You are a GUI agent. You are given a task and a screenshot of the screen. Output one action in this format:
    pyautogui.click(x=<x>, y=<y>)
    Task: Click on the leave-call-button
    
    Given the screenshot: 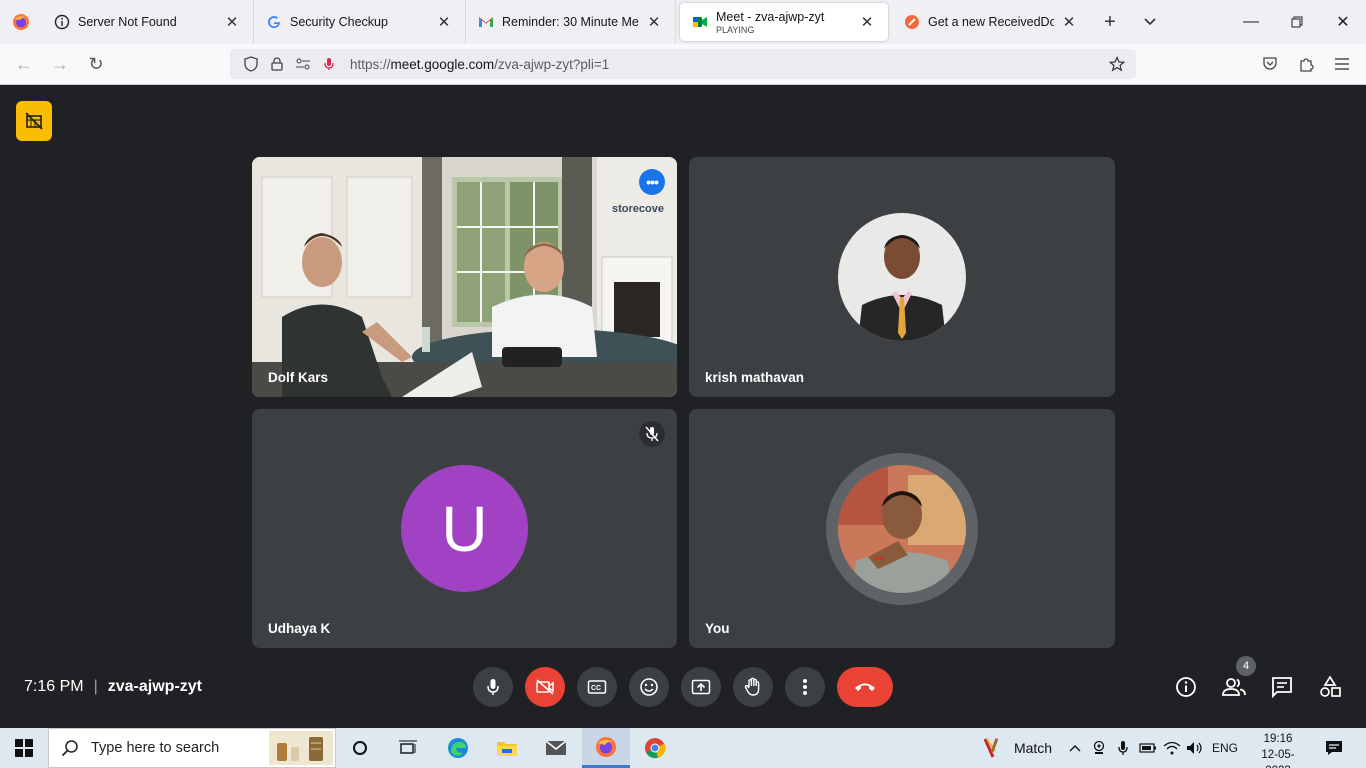 What is the action you would take?
    pyautogui.click(x=865, y=687)
    